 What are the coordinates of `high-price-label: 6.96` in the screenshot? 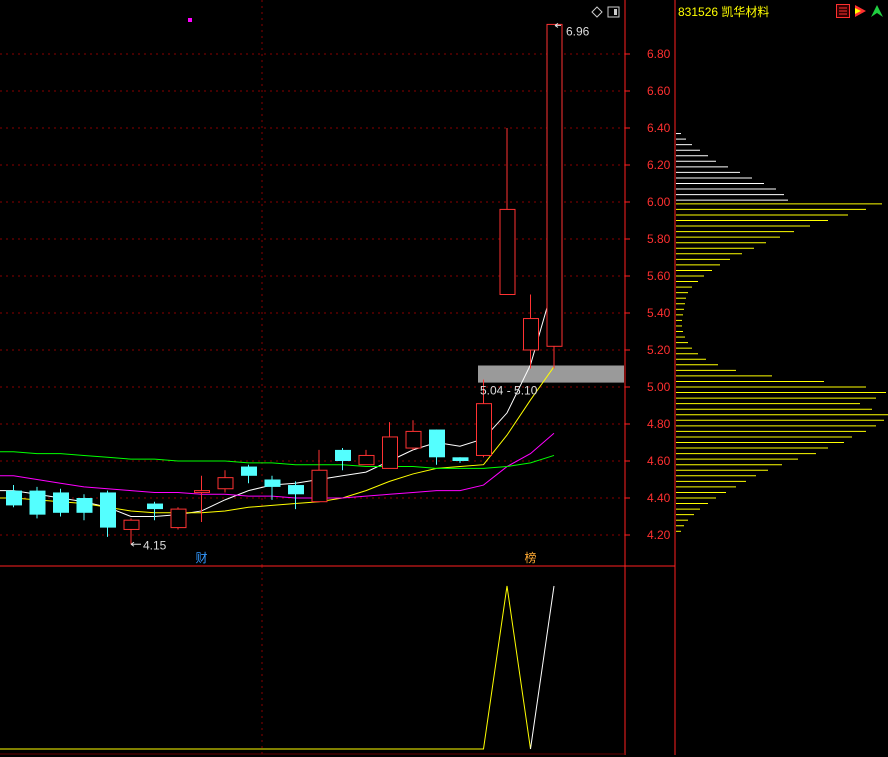 It's located at (578, 31).